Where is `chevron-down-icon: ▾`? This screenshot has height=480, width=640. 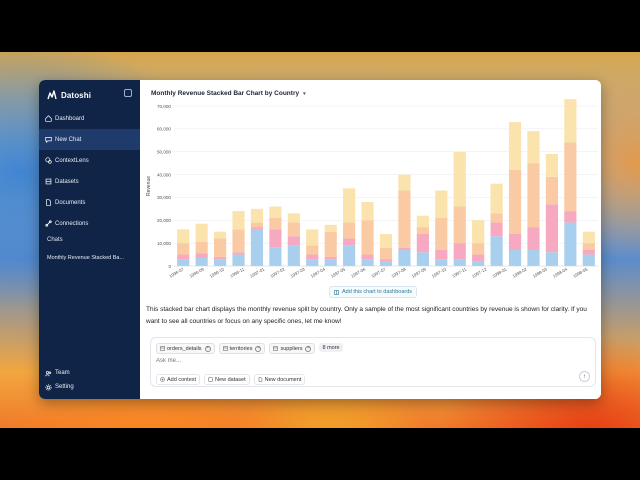
chevron-down-icon: ▾ is located at coordinates (304, 93).